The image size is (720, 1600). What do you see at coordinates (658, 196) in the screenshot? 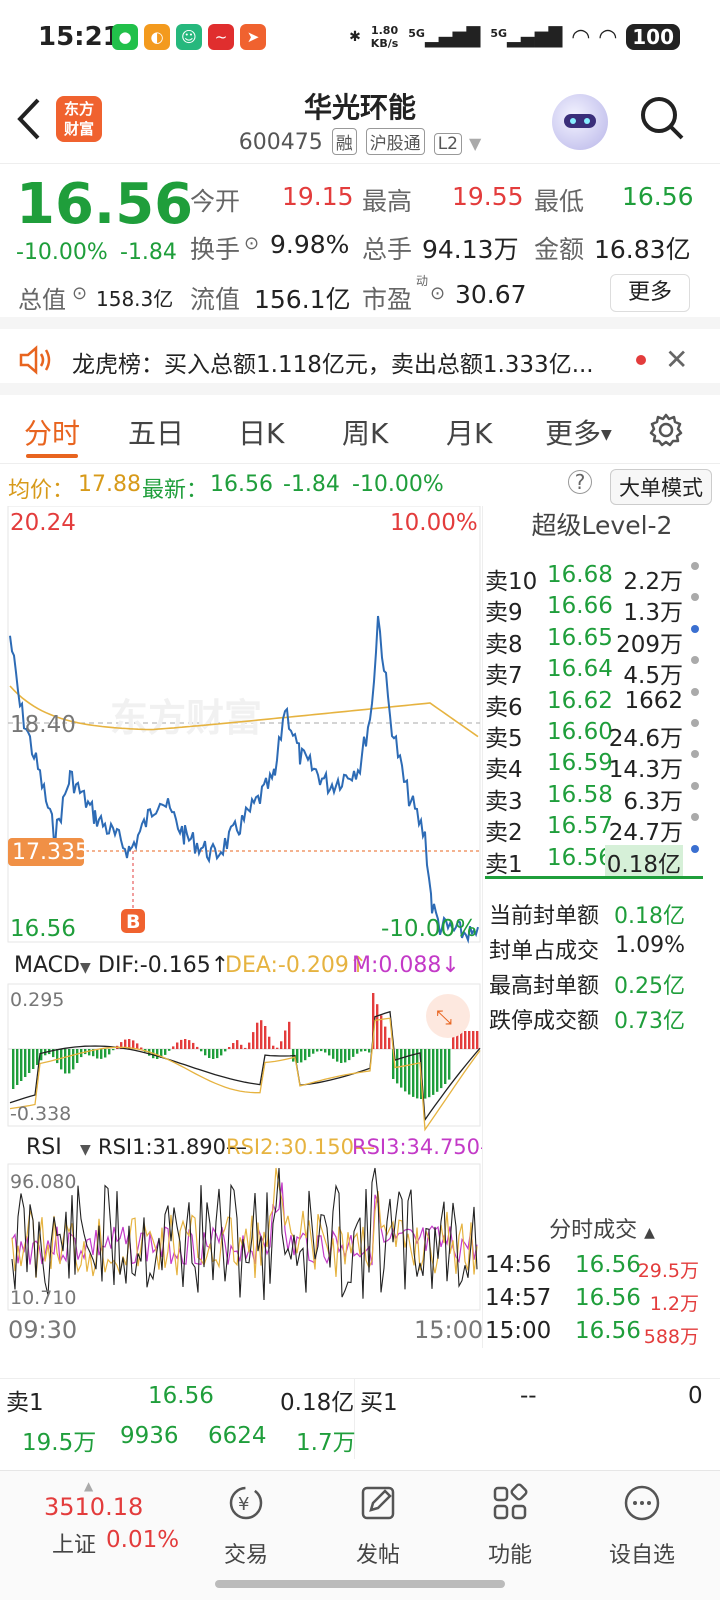
I see `low-value: 16.56` at bounding box center [658, 196].